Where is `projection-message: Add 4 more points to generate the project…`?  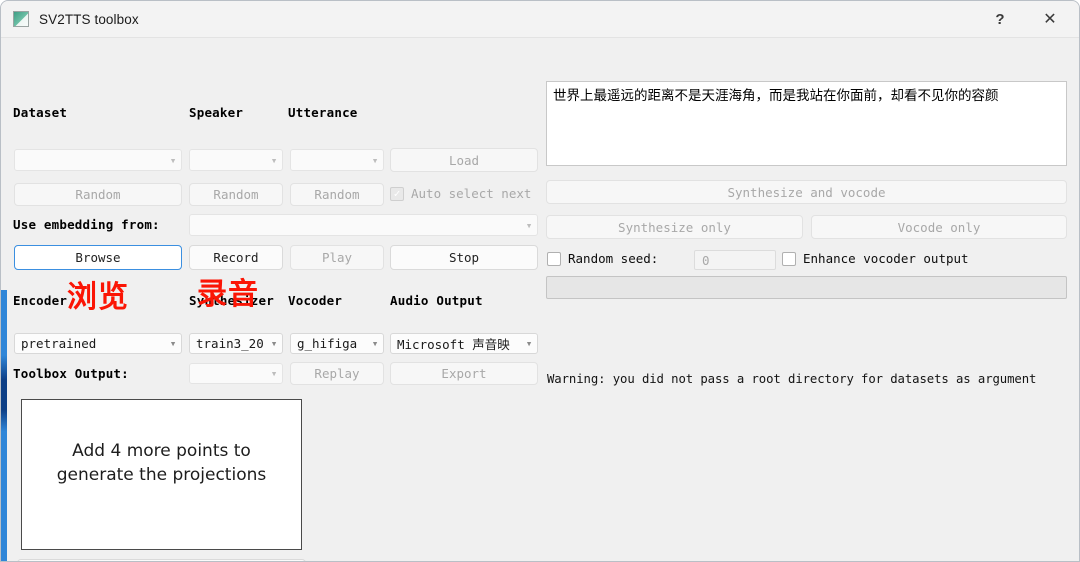
projection-message: Add 4 more points to generate the project… is located at coordinates (161, 463).